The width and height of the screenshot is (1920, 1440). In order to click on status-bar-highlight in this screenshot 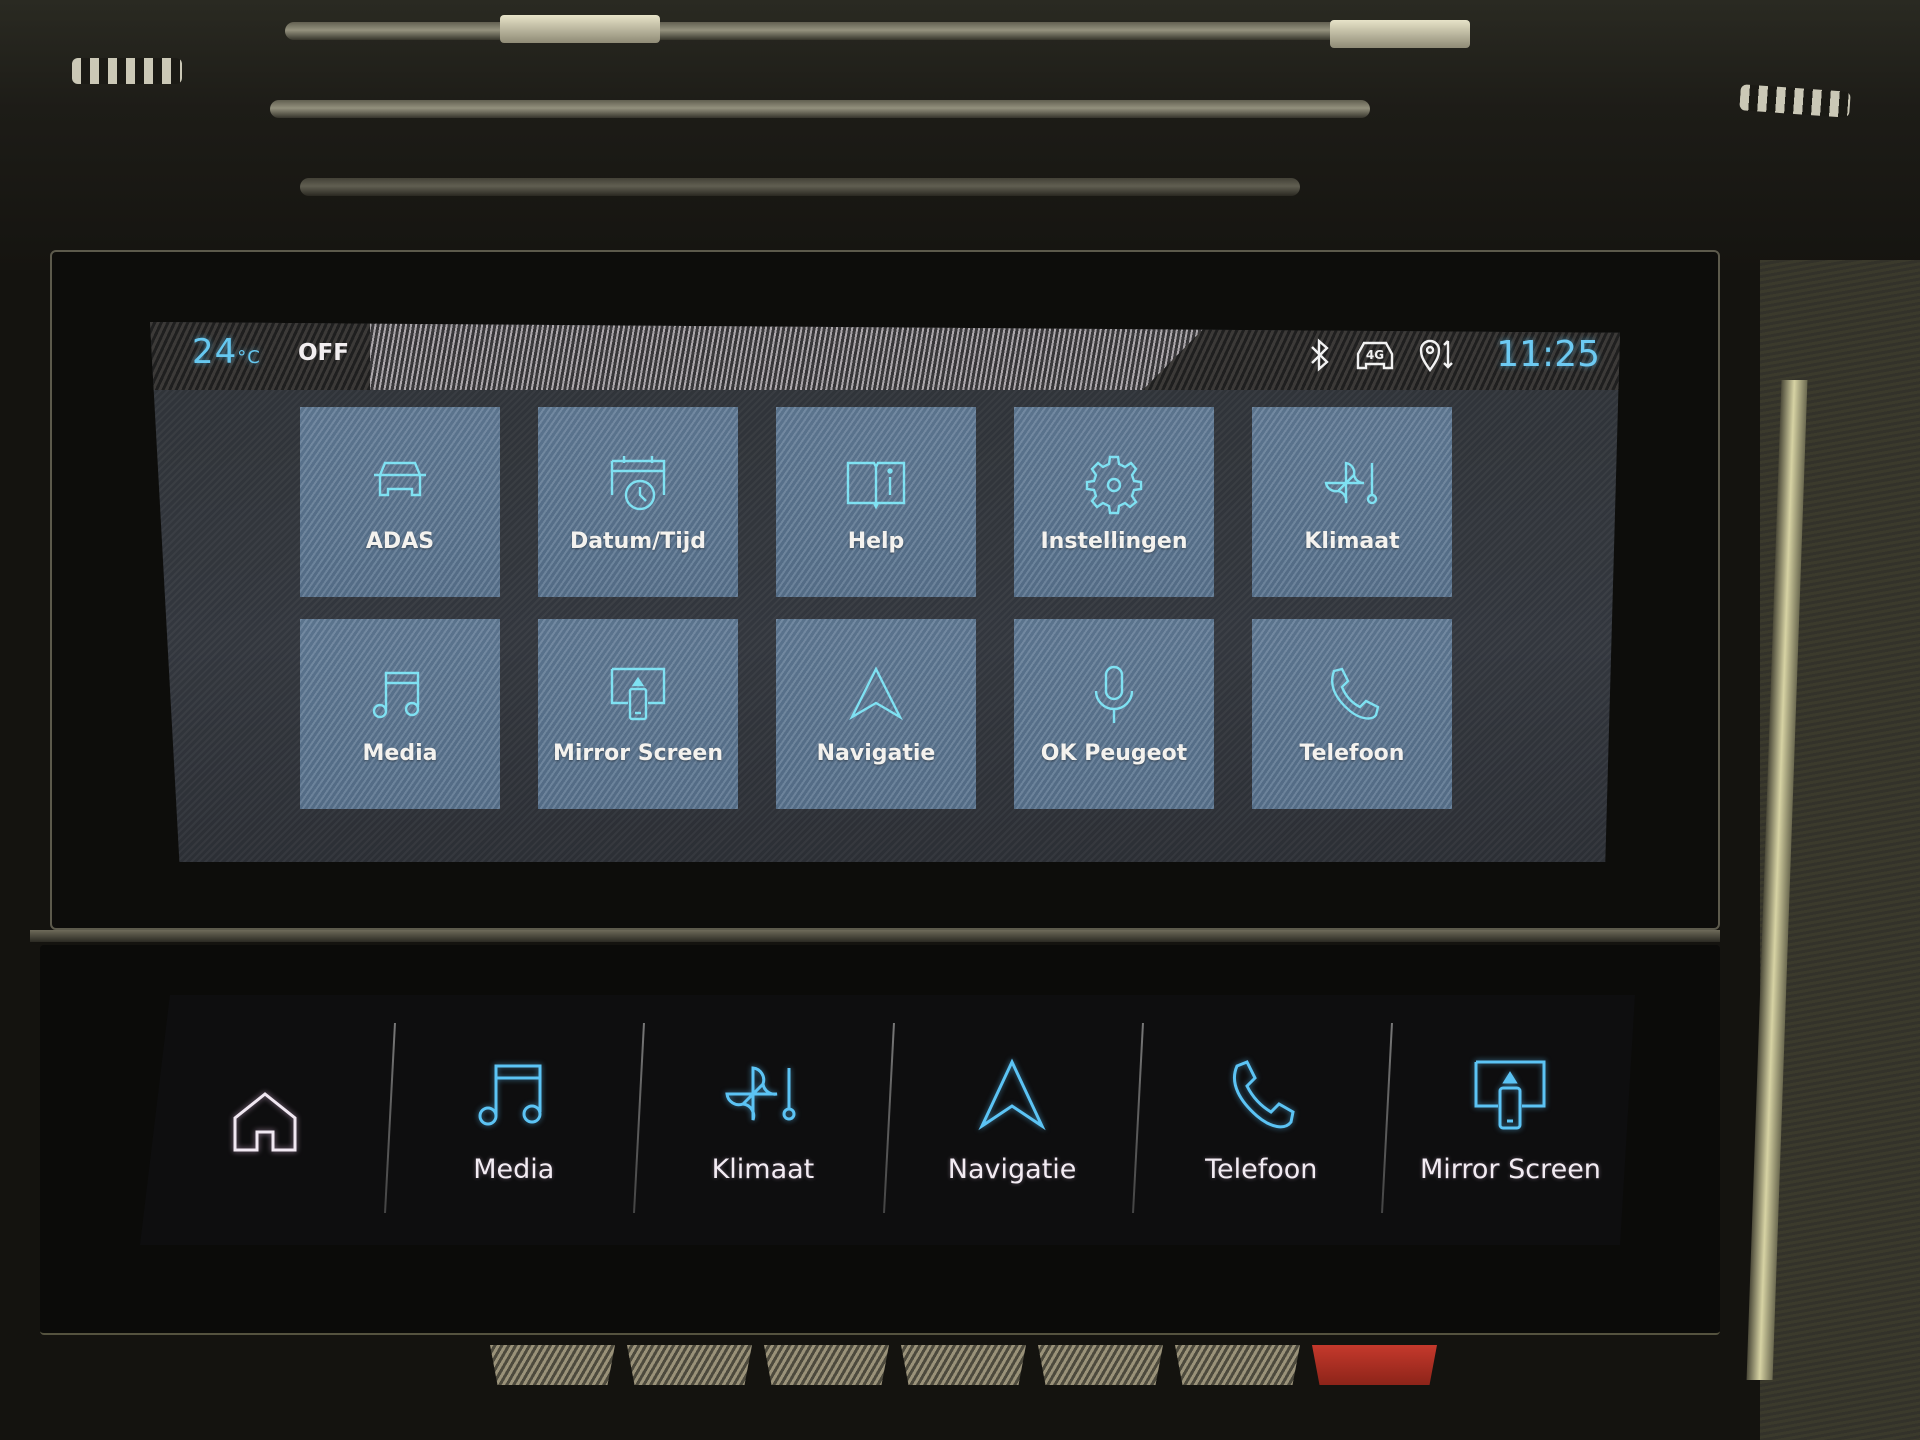, I will do `click(790, 356)`.